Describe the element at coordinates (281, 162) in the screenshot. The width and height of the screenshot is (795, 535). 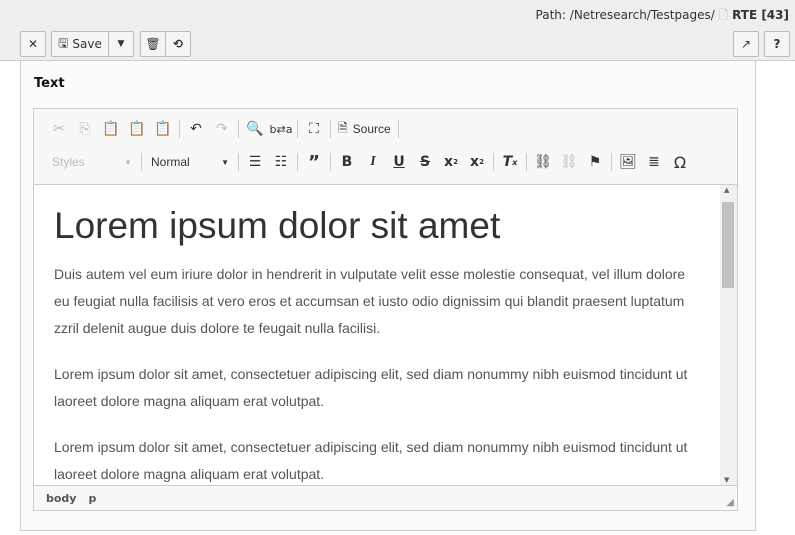
I see `bulleted-list-icon: ☷` at that location.